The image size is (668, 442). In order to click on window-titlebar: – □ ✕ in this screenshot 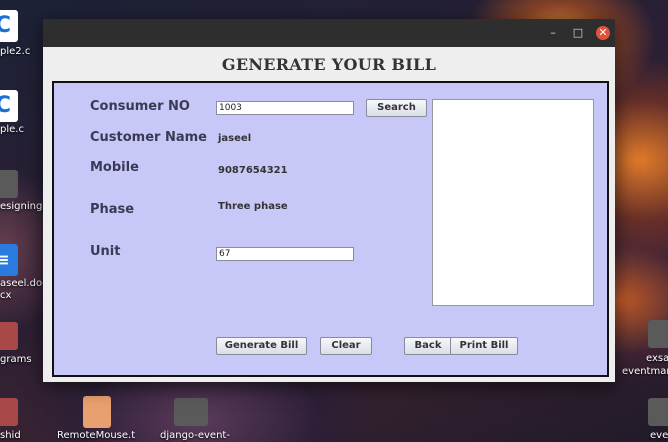, I will do `click(329, 33)`.